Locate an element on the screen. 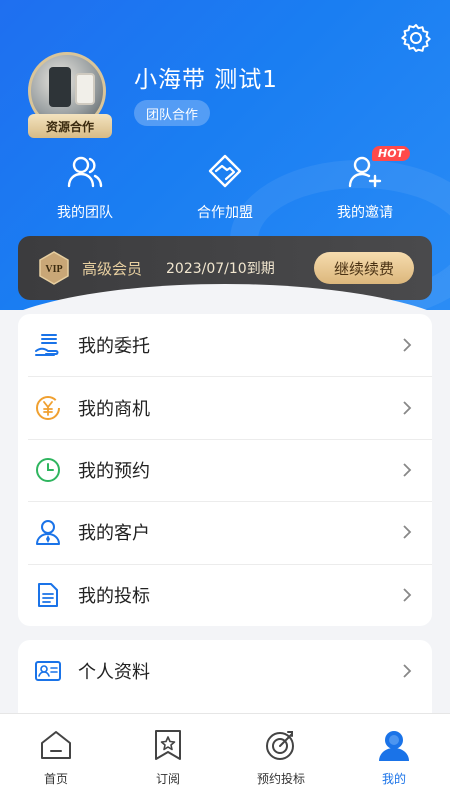  tab-mine: 我的 is located at coordinates (394, 757).